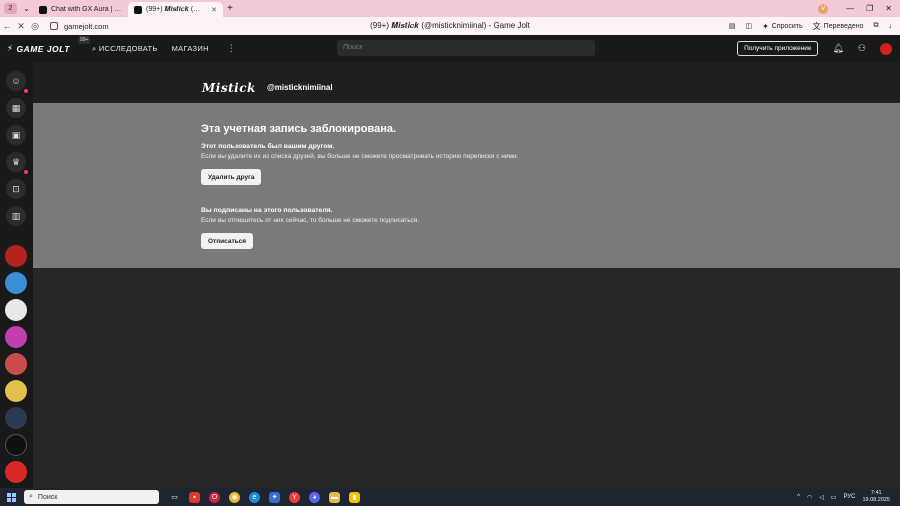  I want to click on url-text: gamejolt.com, so click(86, 26).